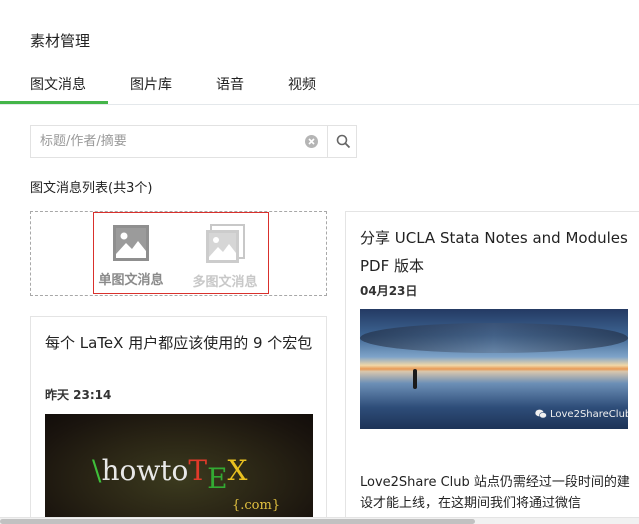 The height and width of the screenshot is (524, 639). I want to click on create-multi-news-button: 多图文消息, so click(225, 257).